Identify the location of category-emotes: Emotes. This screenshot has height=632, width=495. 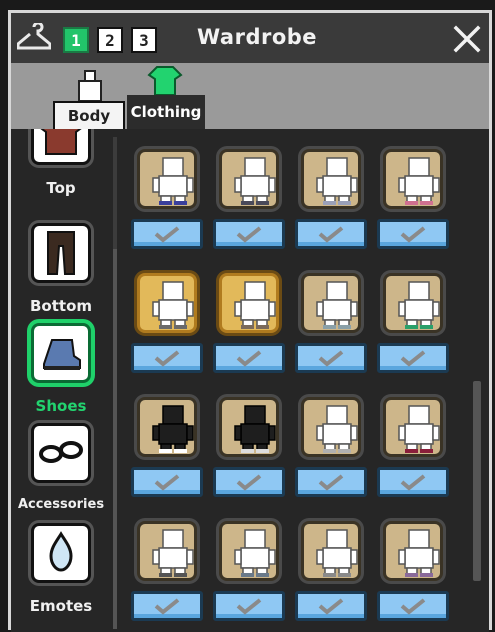
(61, 577).